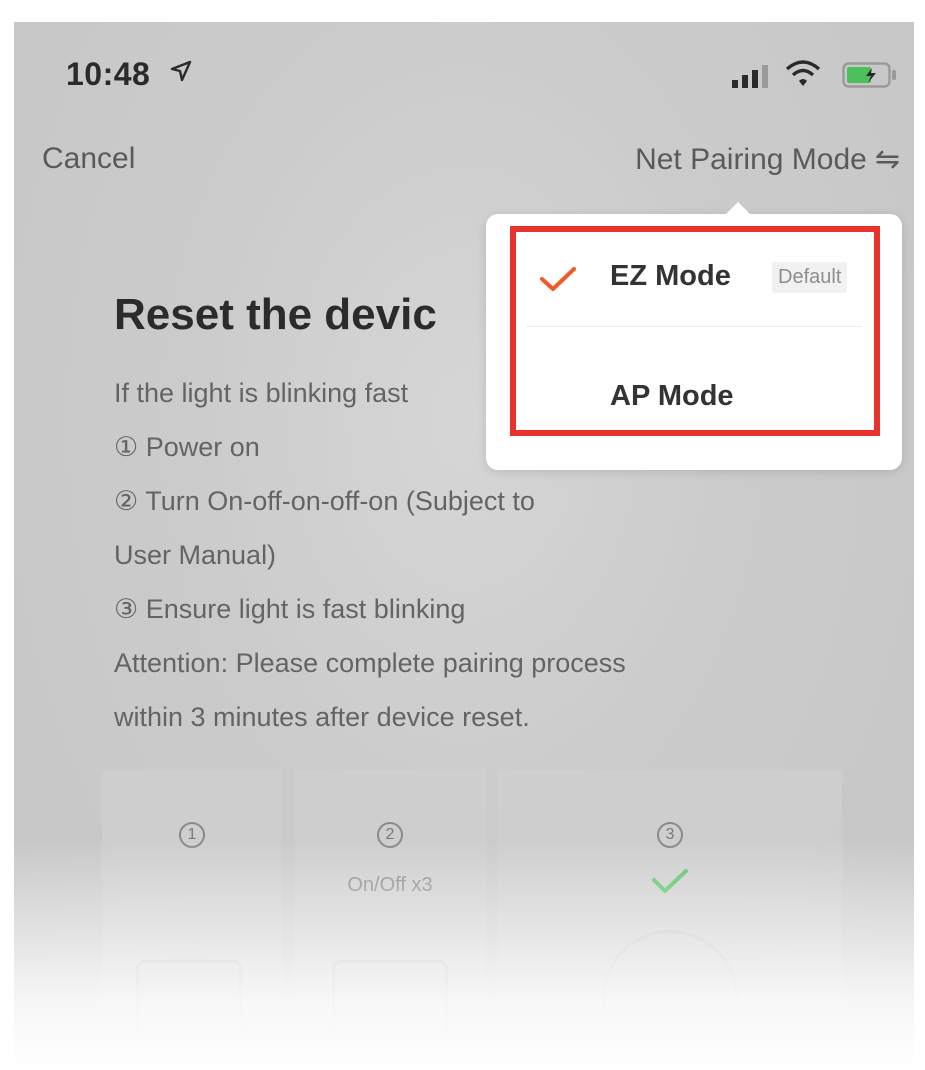 This screenshot has width=925, height=1070. I want to click on battery-icon, so click(869, 75).